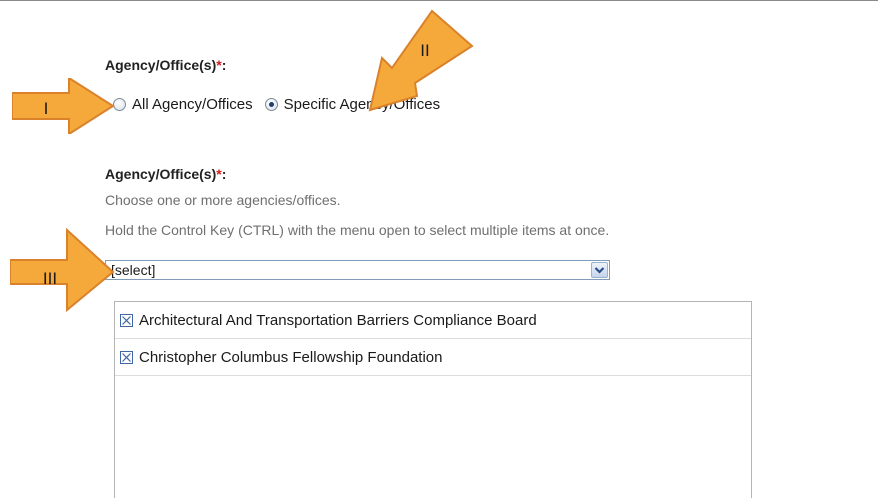 Image resolution: width=878 pixels, height=498 pixels. I want to click on dropdown-toggle-button, so click(599, 270).